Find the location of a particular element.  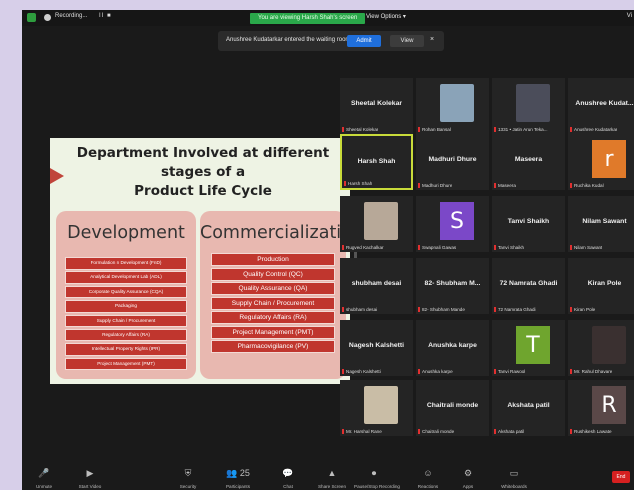

toolbar-icon: ⚙ is located at coordinates (468, 473).